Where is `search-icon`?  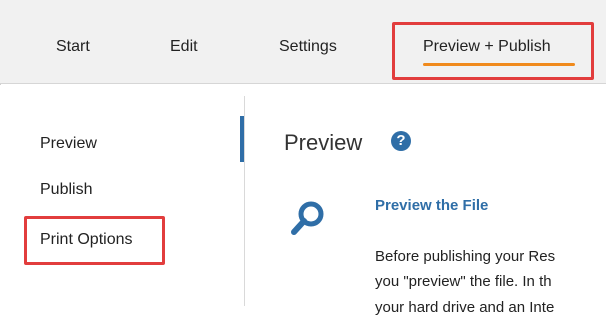
search-icon is located at coordinates (307, 218).